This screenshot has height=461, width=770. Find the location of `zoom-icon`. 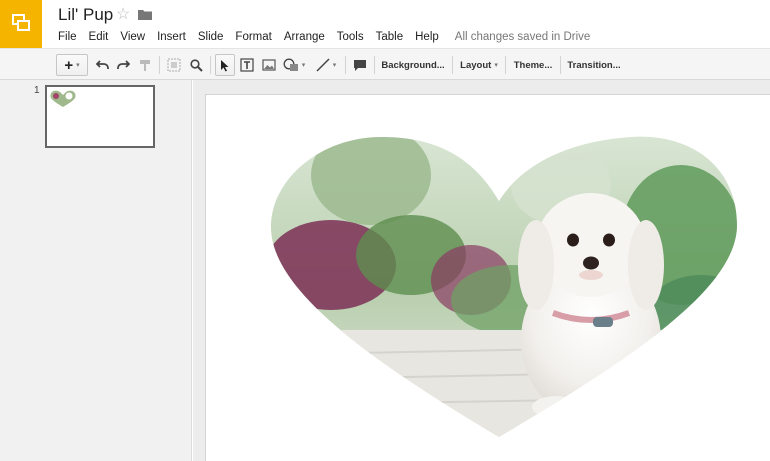

zoom-icon is located at coordinates (196, 65).